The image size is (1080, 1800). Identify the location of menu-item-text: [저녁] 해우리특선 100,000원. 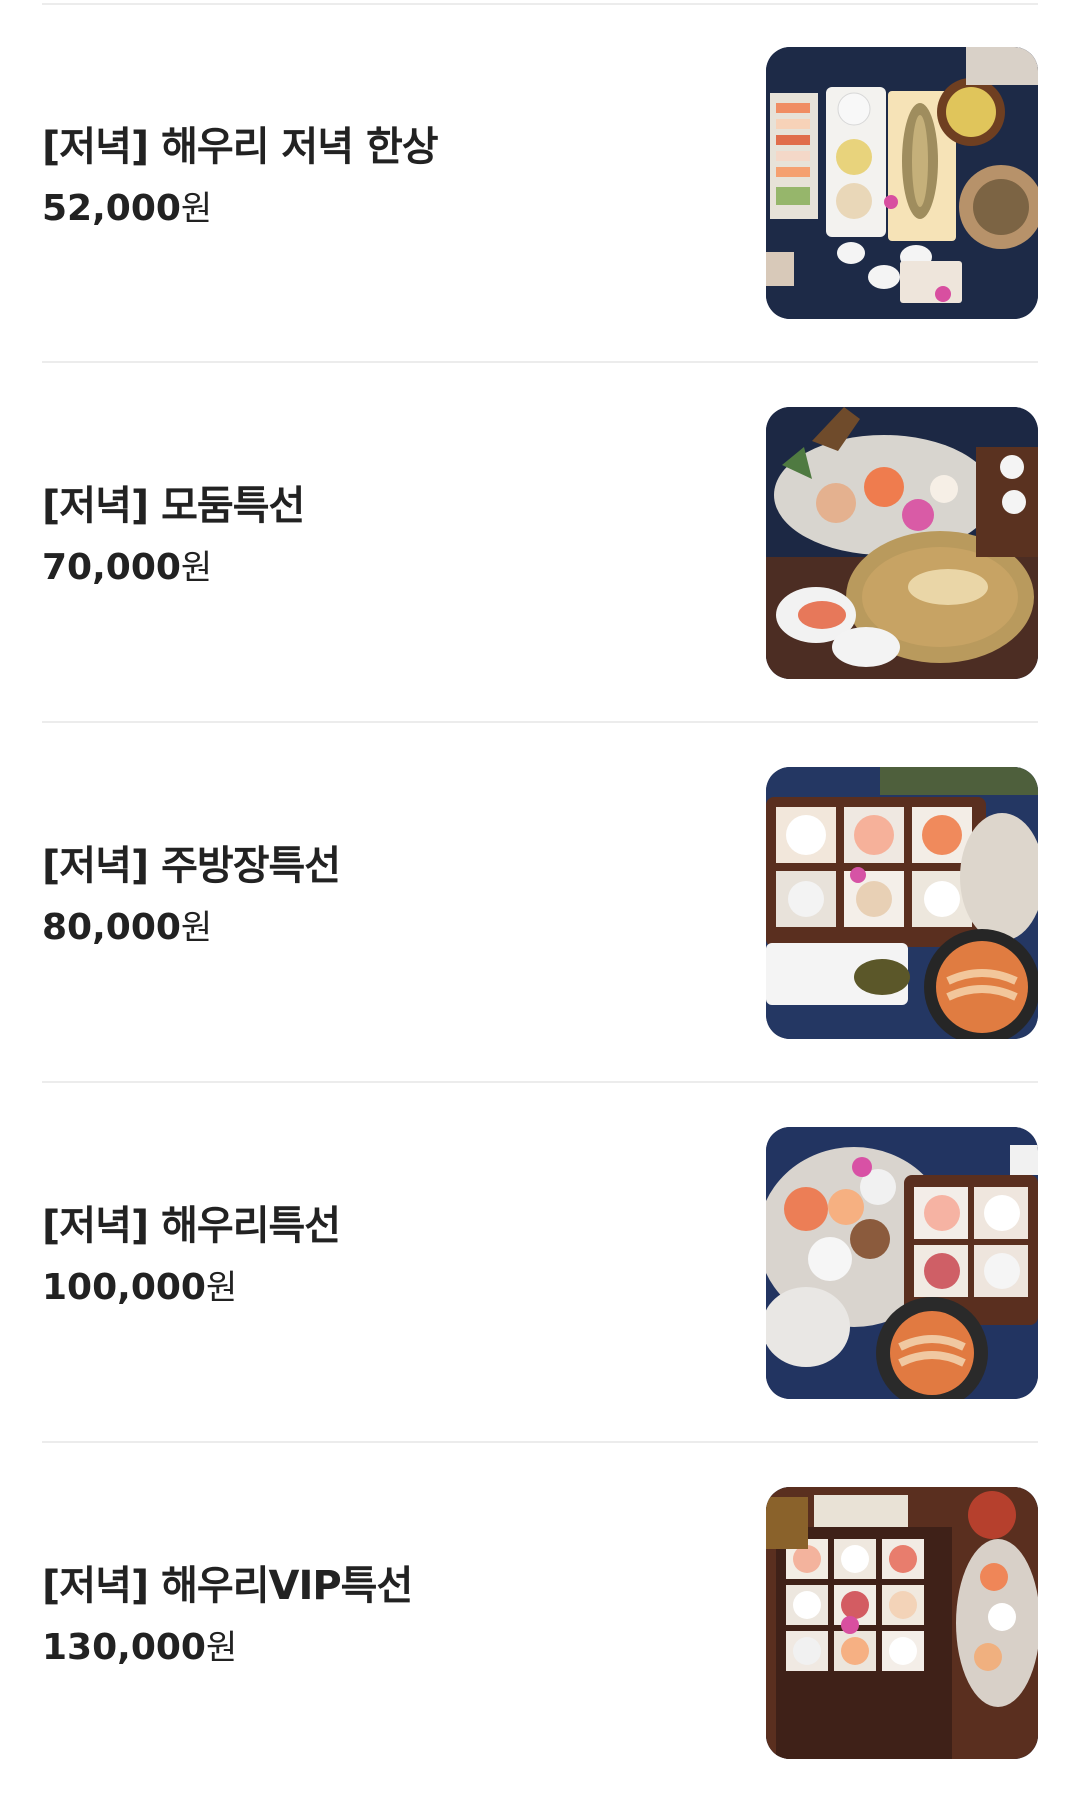
(382, 1256).